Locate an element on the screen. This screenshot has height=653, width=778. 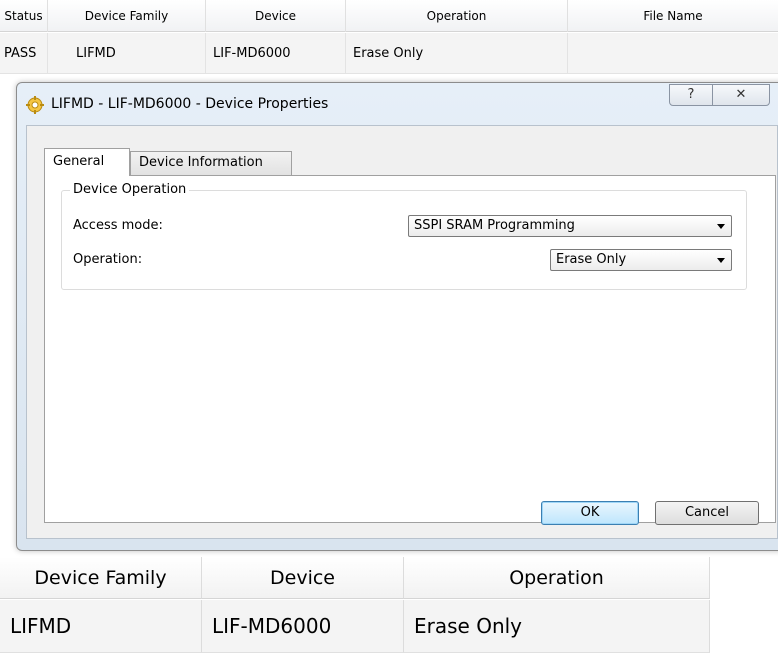
access-mode-select: SSPI SRAM Programming is located at coordinates (570, 226).